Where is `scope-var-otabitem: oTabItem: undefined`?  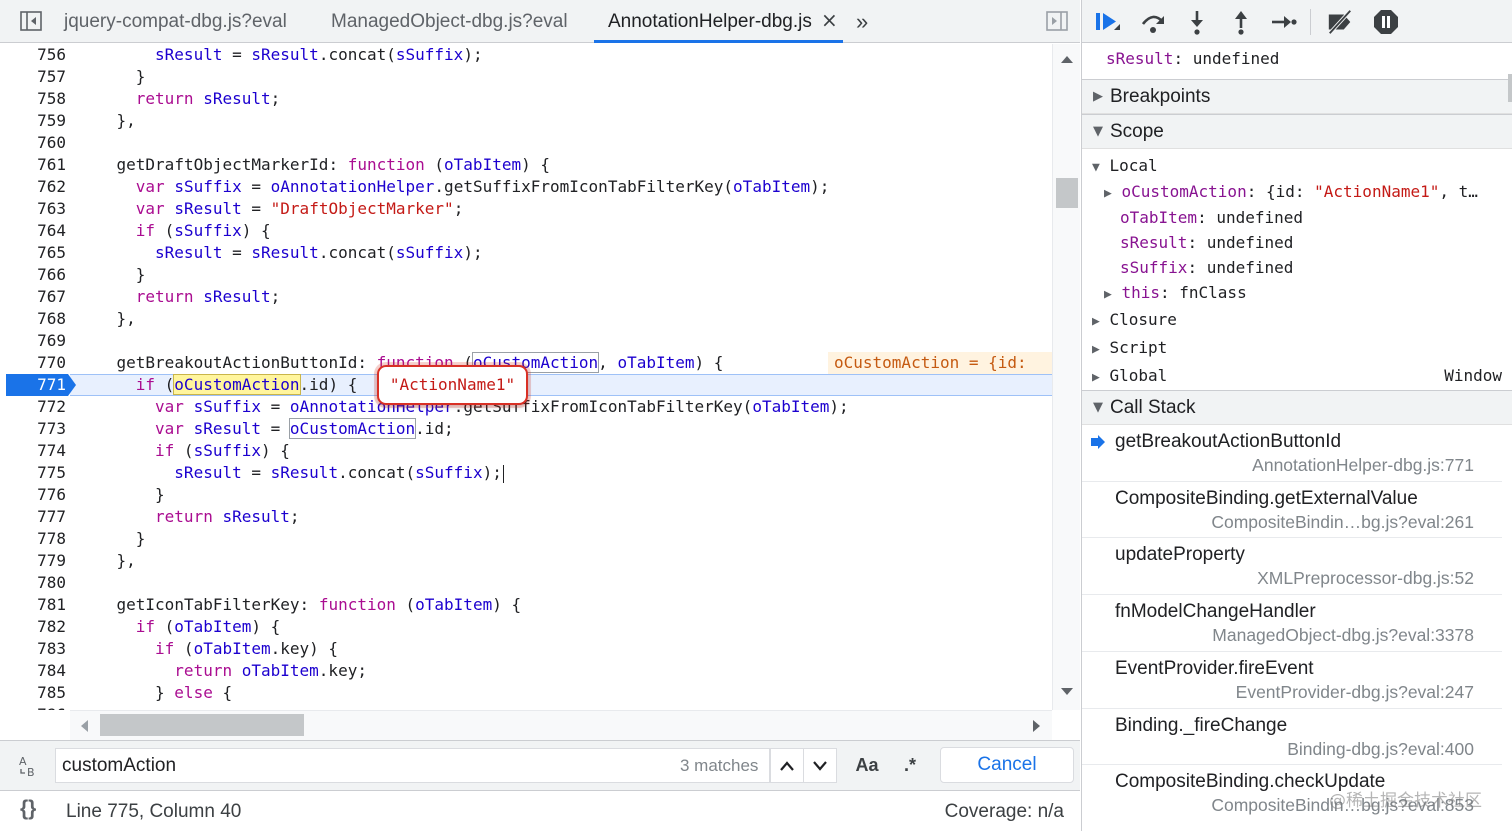 scope-var-otabitem: oTabItem: undefined is located at coordinates (1211, 217).